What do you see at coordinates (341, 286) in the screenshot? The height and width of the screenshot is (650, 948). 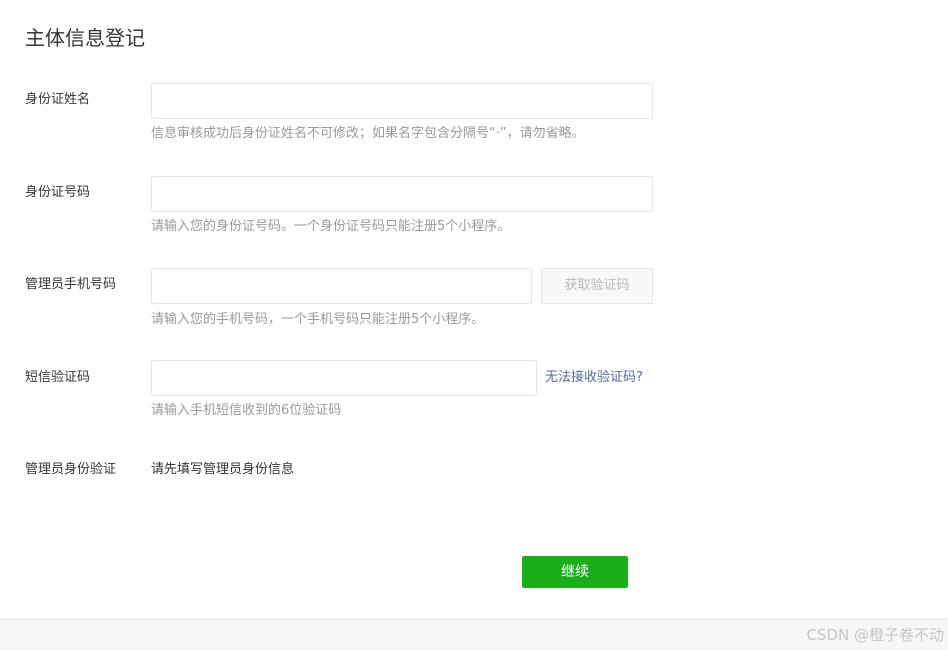 I see `admin-phone-input` at bounding box center [341, 286].